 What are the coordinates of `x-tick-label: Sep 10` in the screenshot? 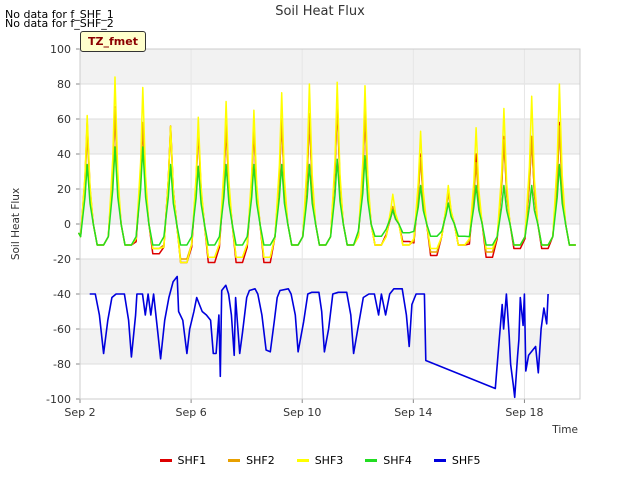 It's located at (302, 412).